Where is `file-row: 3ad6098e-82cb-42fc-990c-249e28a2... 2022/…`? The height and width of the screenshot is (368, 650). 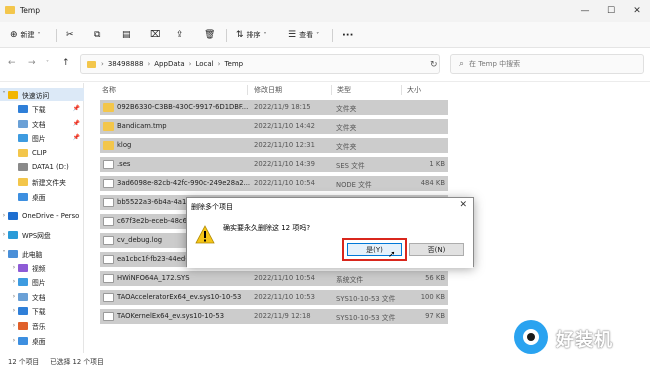 file-row: 3ad6098e-82cb-42fc-990c-249e28a2... 2022/… is located at coordinates (274, 183).